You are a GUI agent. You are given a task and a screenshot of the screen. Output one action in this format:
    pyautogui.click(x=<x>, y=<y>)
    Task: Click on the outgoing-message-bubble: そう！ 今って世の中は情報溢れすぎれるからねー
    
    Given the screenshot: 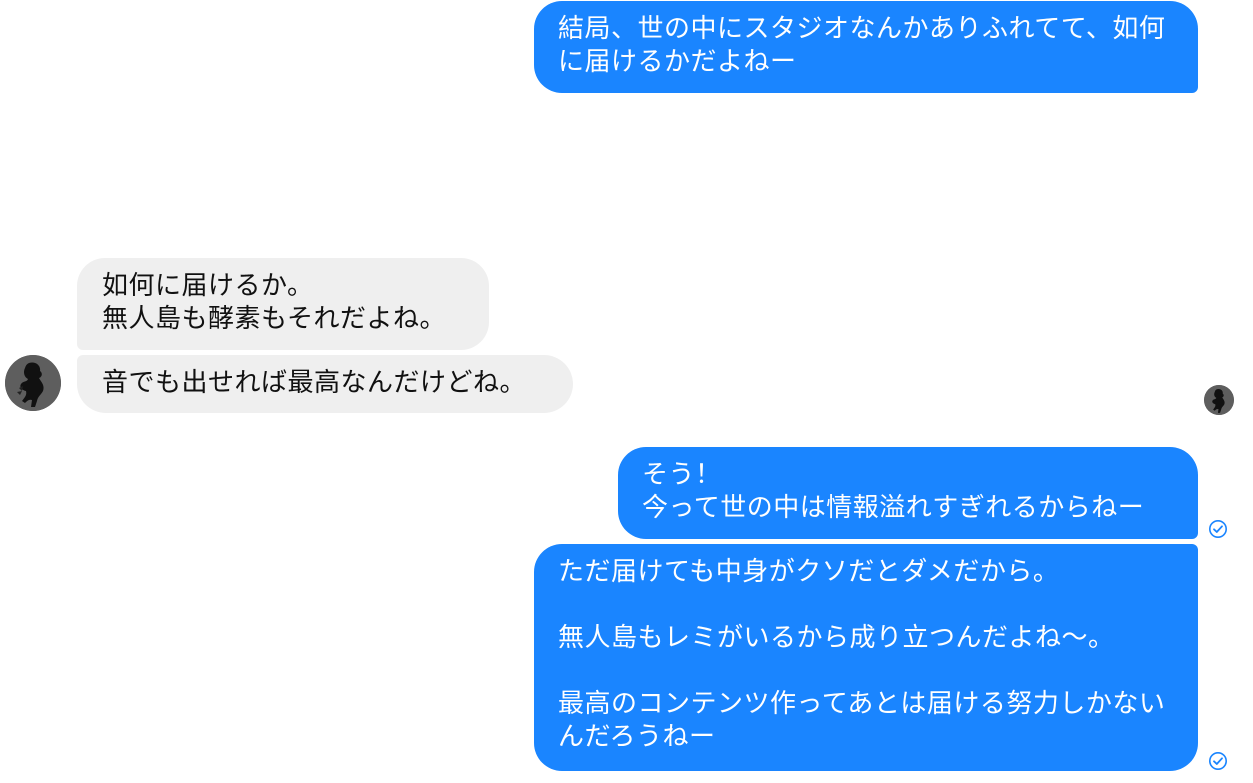 What is the action you would take?
    pyautogui.click(x=908, y=493)
    